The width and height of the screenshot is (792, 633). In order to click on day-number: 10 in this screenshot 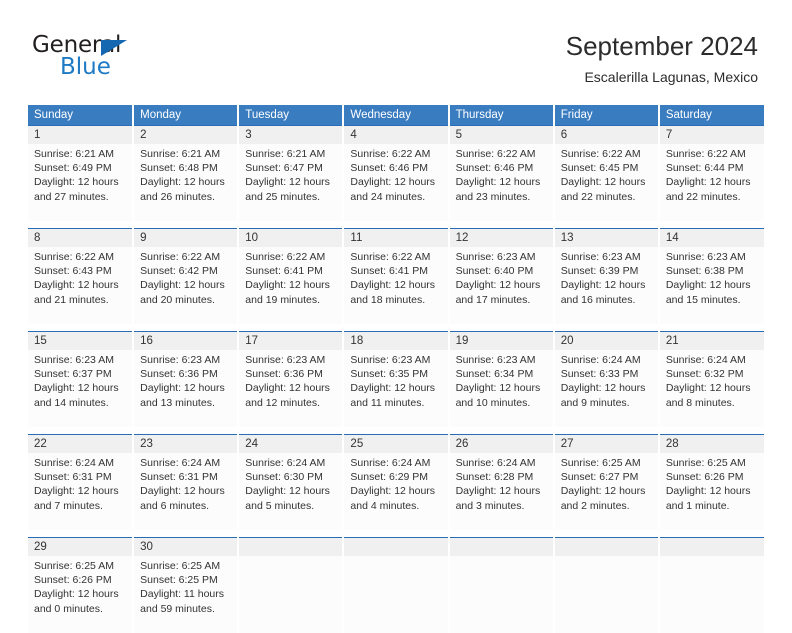, I will do `click(290, 238)`.